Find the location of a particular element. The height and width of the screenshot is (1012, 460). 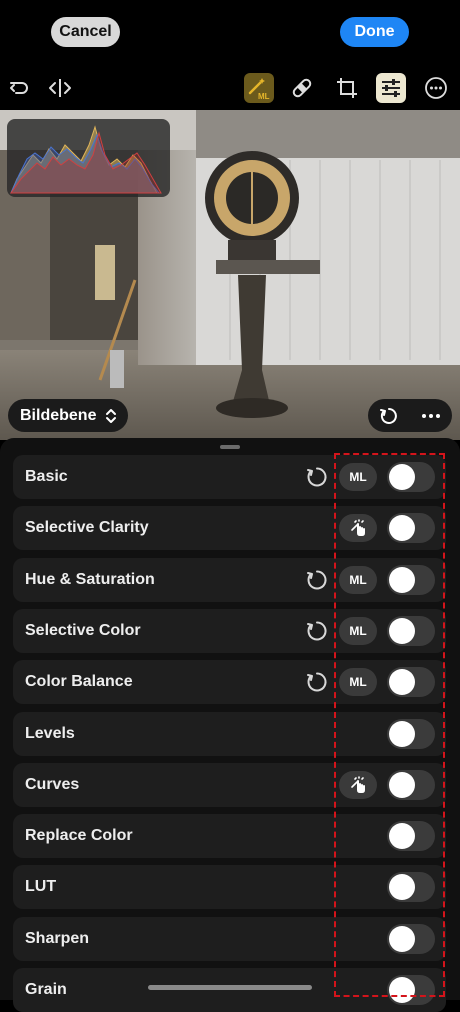

adjustment-row: LUT is located at coordinates (229, 887).